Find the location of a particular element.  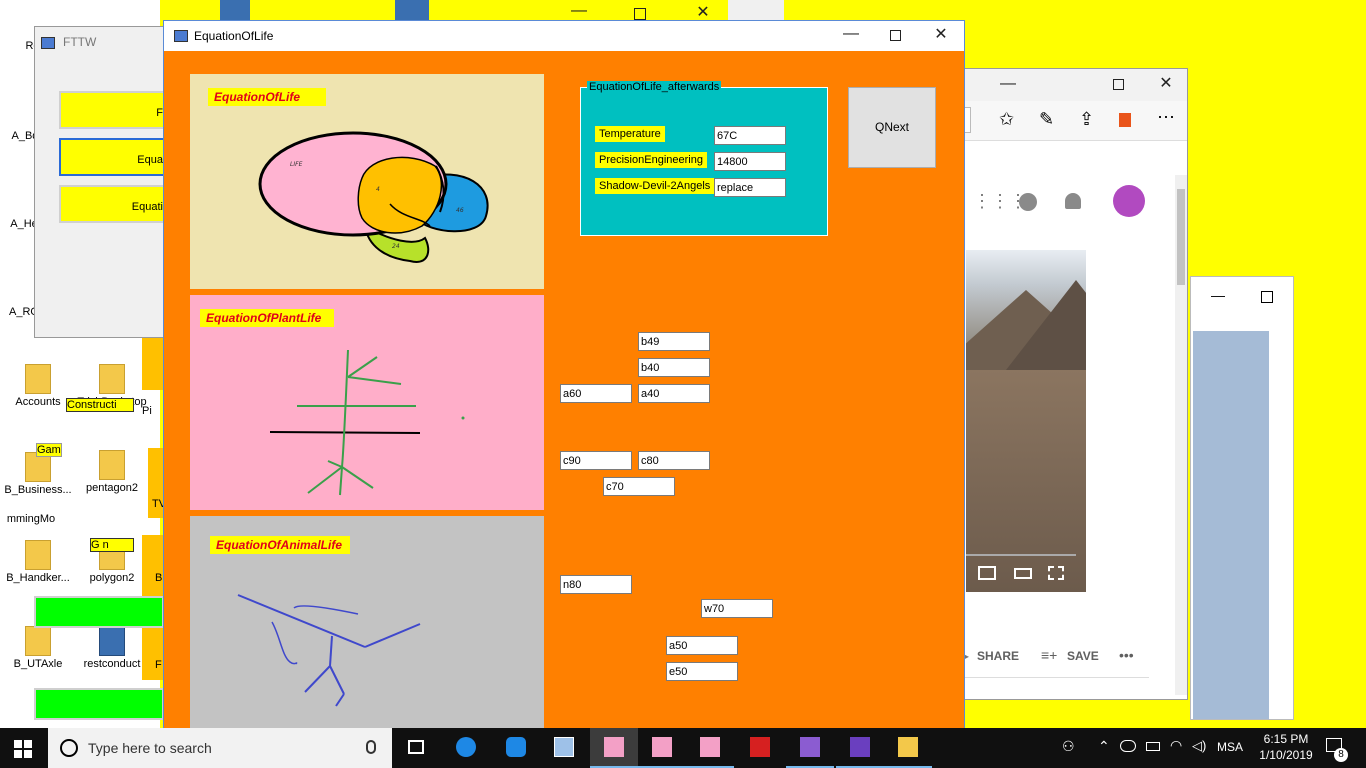

field-n80 is located at coordinates (596, 584).